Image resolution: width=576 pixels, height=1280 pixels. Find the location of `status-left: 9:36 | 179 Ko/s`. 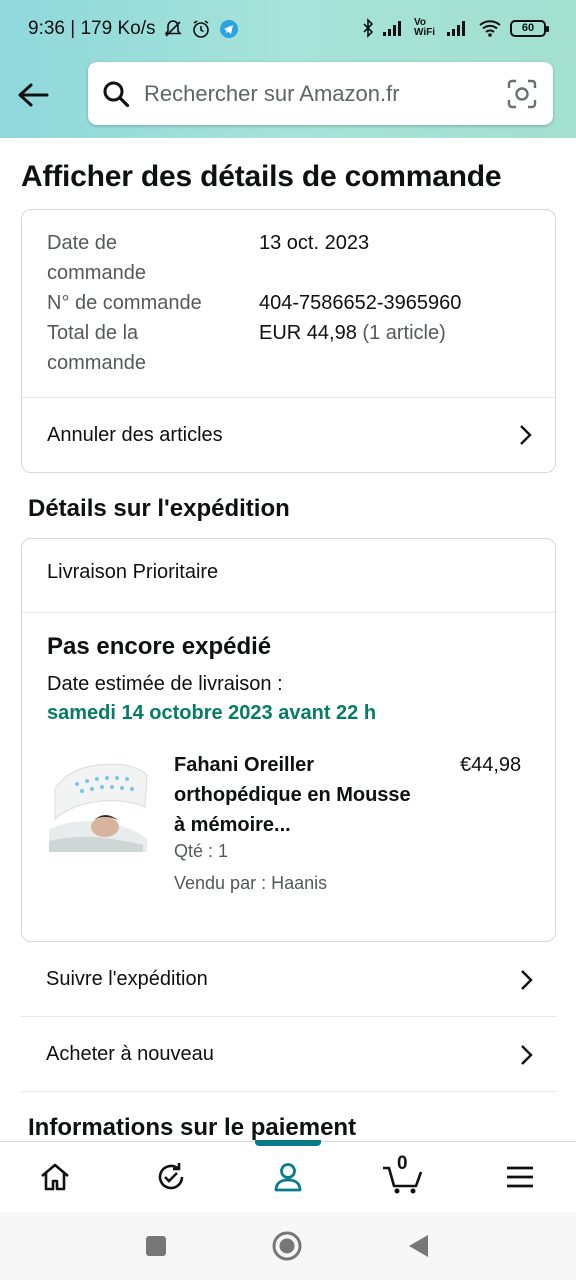

status-left: 9:36 | 179 Ko/s is located at coordinates (133, 29).